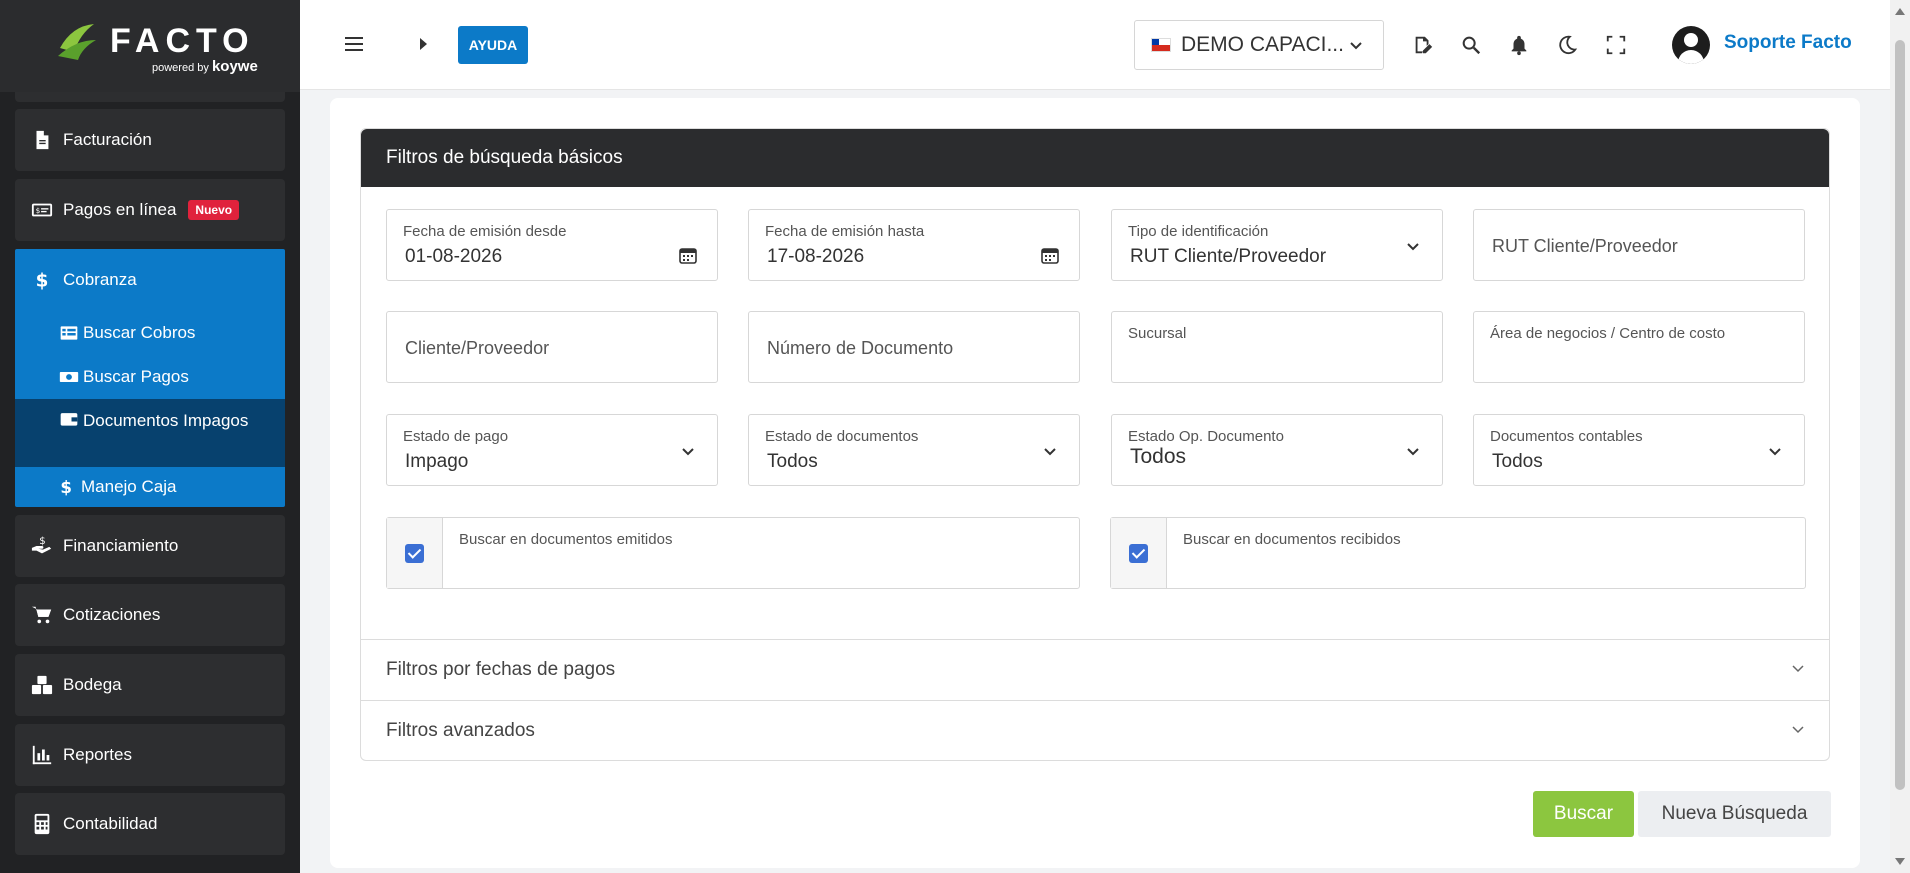  I want to click on sidebar-subitem-manejo-caja: $ Manejo Caja, so click(150, 487).